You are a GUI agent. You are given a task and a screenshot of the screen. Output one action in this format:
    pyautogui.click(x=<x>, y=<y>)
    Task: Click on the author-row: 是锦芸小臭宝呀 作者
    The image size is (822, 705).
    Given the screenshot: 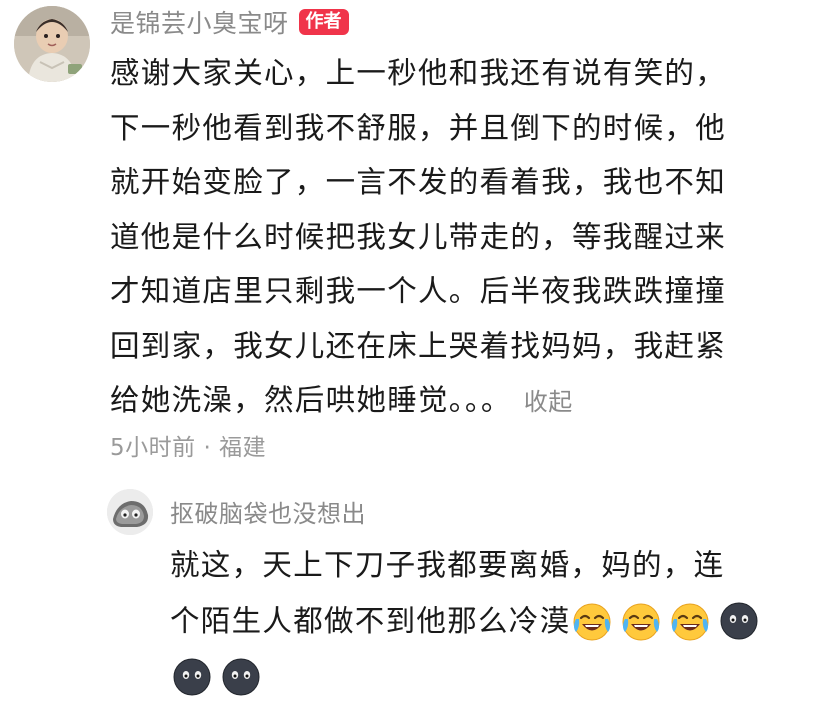 What is the action you would take?
    pyautogui.click(x=229, y=22)
    